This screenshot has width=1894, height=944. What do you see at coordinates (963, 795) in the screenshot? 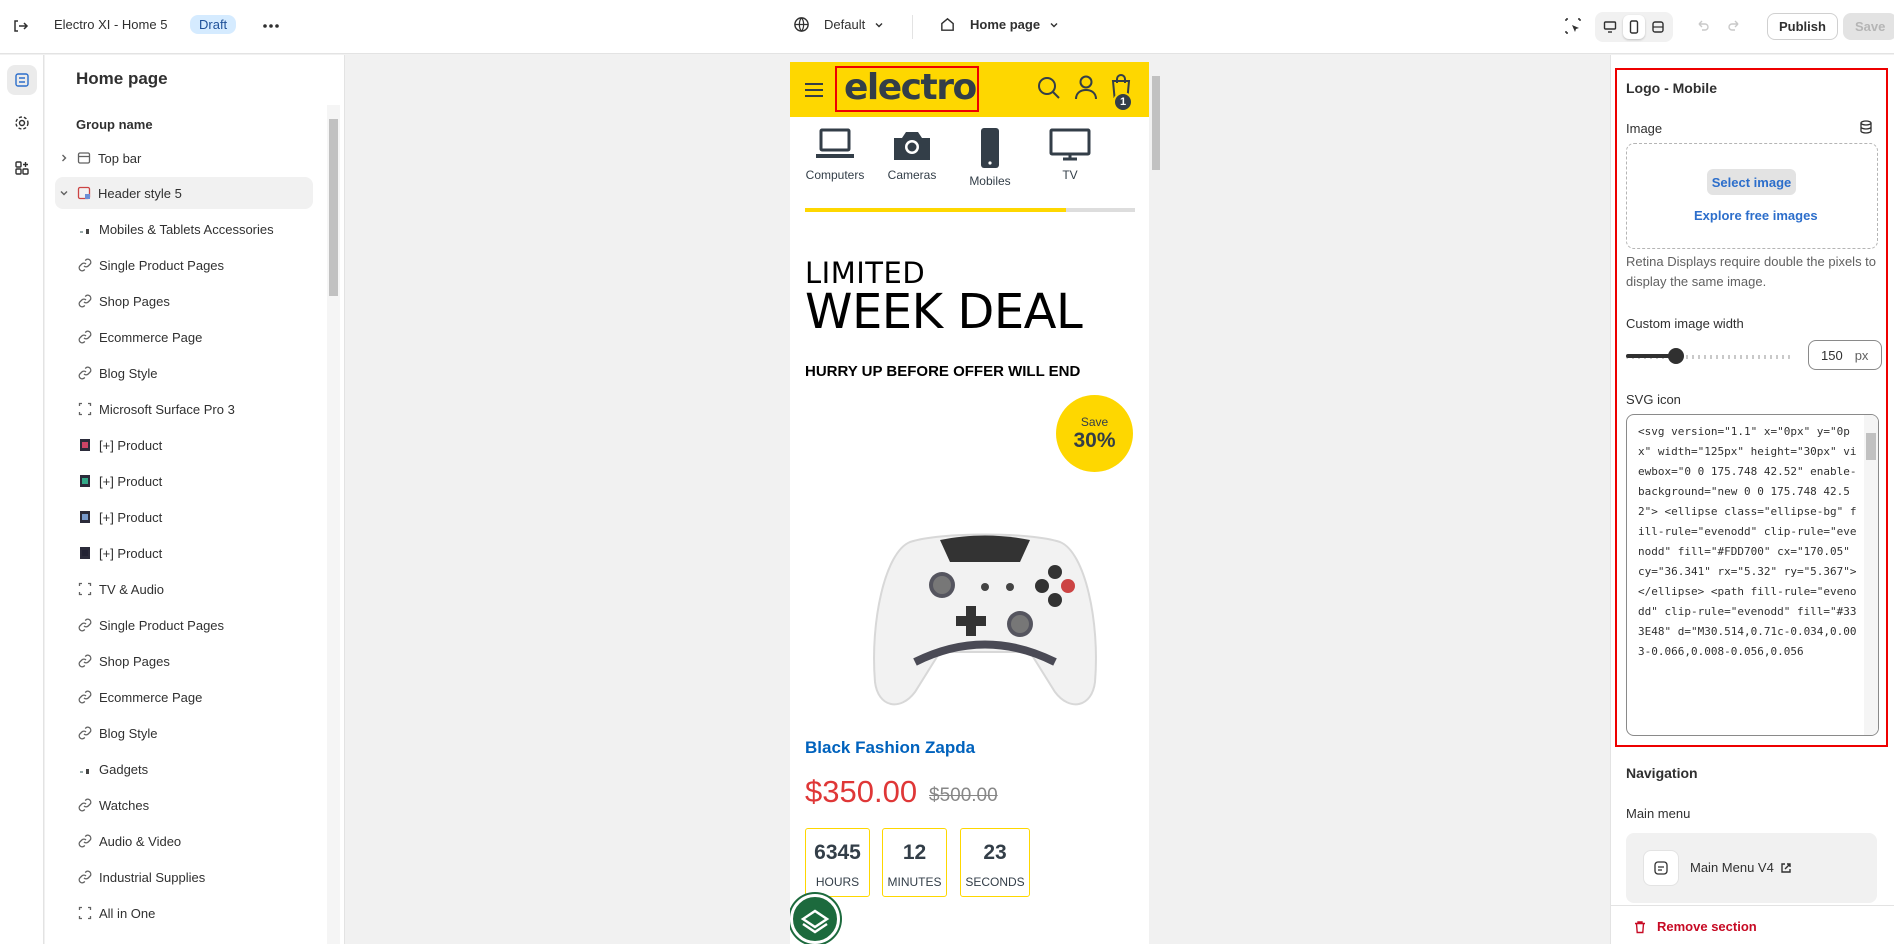
I see `product-old-price: $500.00` at bounding box center [963, 795].